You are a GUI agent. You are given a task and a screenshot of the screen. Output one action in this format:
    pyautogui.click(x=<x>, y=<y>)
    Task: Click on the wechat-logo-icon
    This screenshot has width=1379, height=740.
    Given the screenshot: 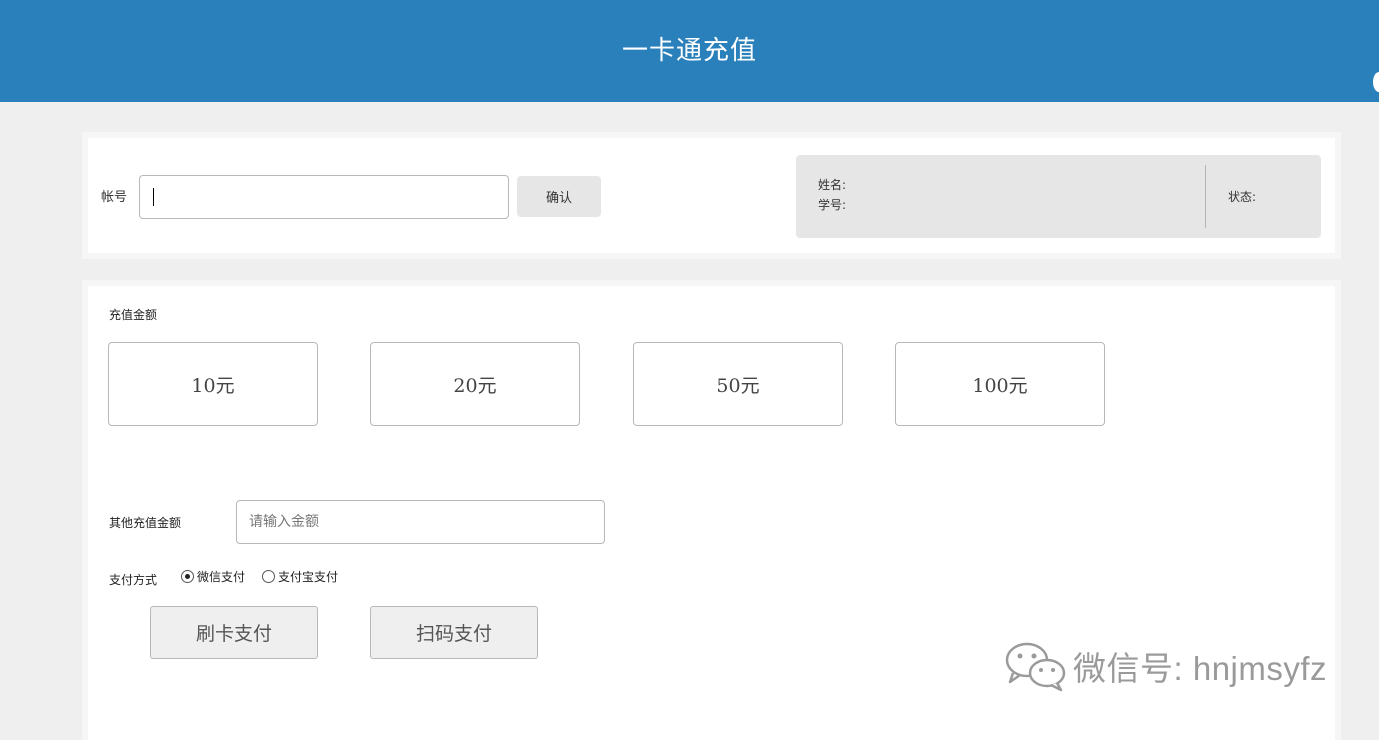 What is the action you would take?
    pyautogui.click(x=1035, y=667)
    